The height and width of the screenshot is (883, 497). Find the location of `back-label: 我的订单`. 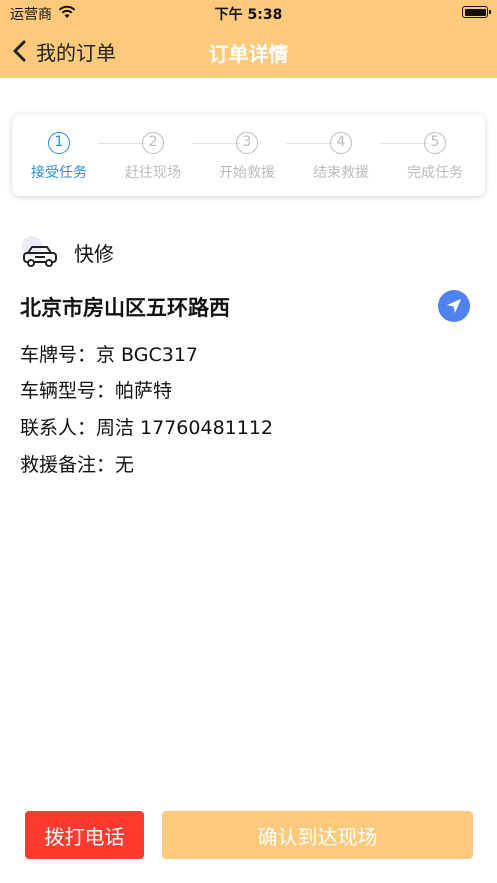

back-label: 我的订单 is located at coordinates (76, 52).